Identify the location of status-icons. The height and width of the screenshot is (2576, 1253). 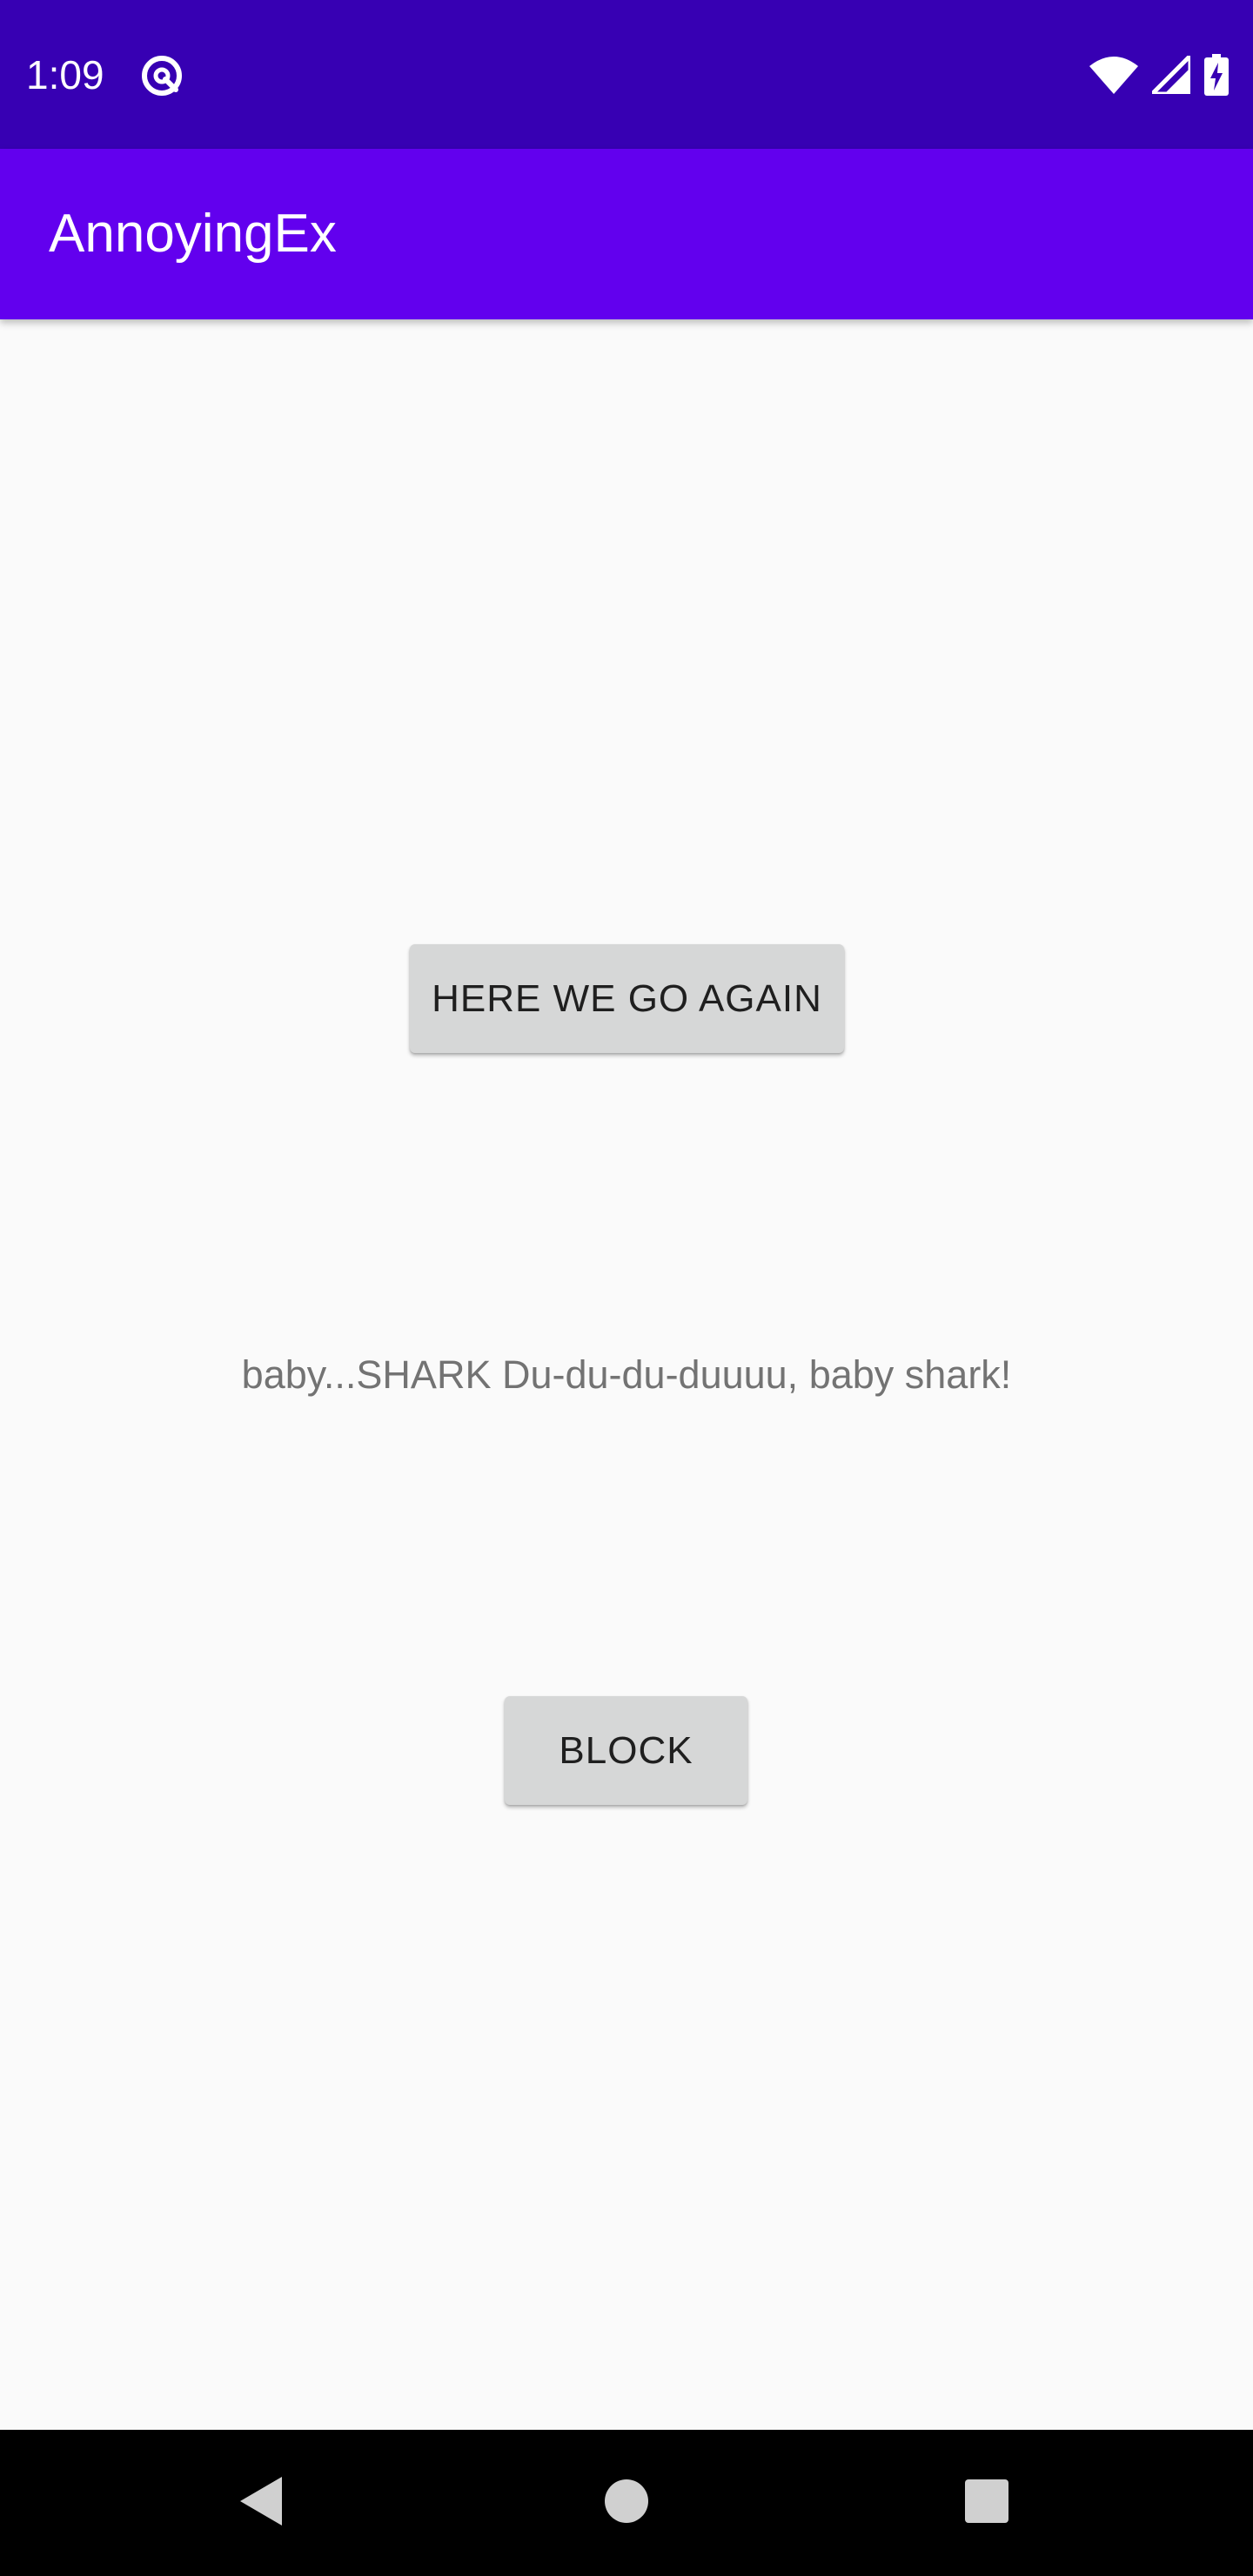
(1159, 74).